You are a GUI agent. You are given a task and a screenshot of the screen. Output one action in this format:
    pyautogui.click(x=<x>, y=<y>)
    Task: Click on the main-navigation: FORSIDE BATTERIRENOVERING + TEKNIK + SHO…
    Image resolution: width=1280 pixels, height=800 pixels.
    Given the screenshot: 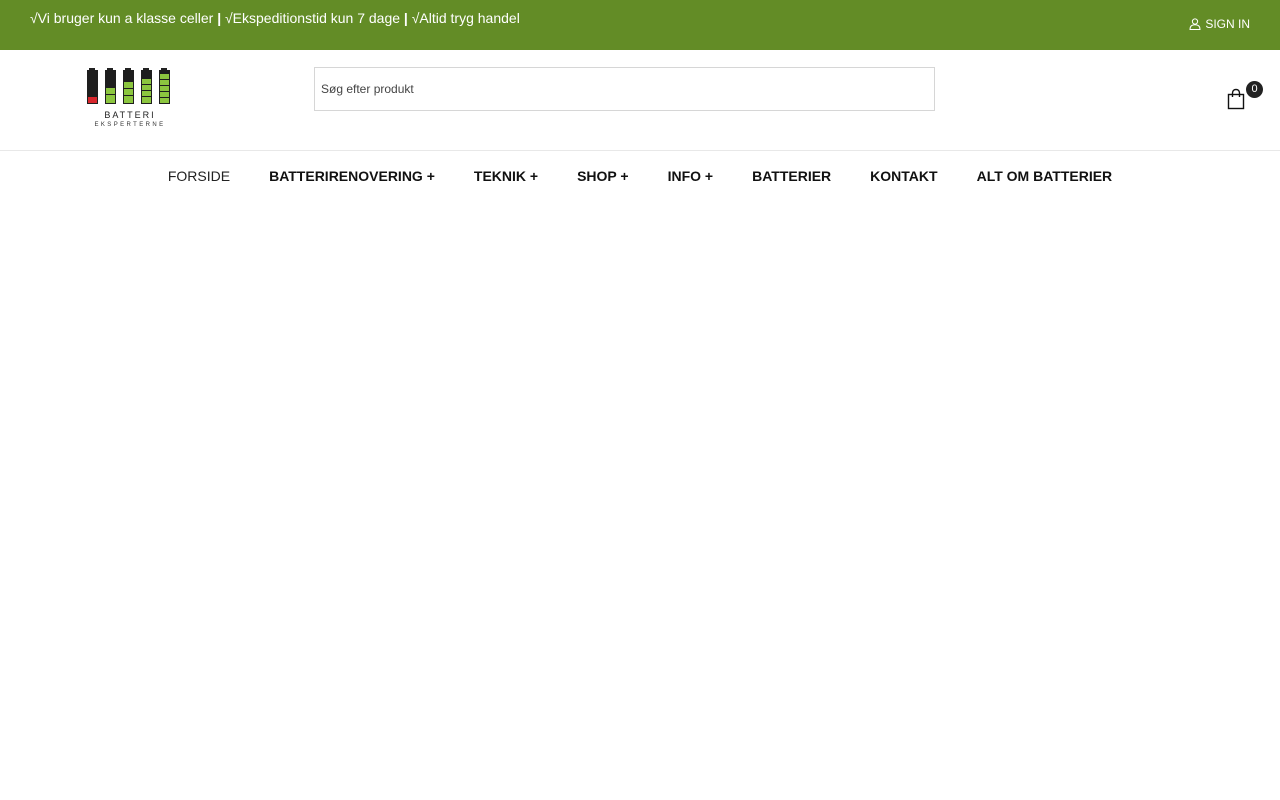 What is the action you would take?
    pyautogui.click(x=640, y=176)
    